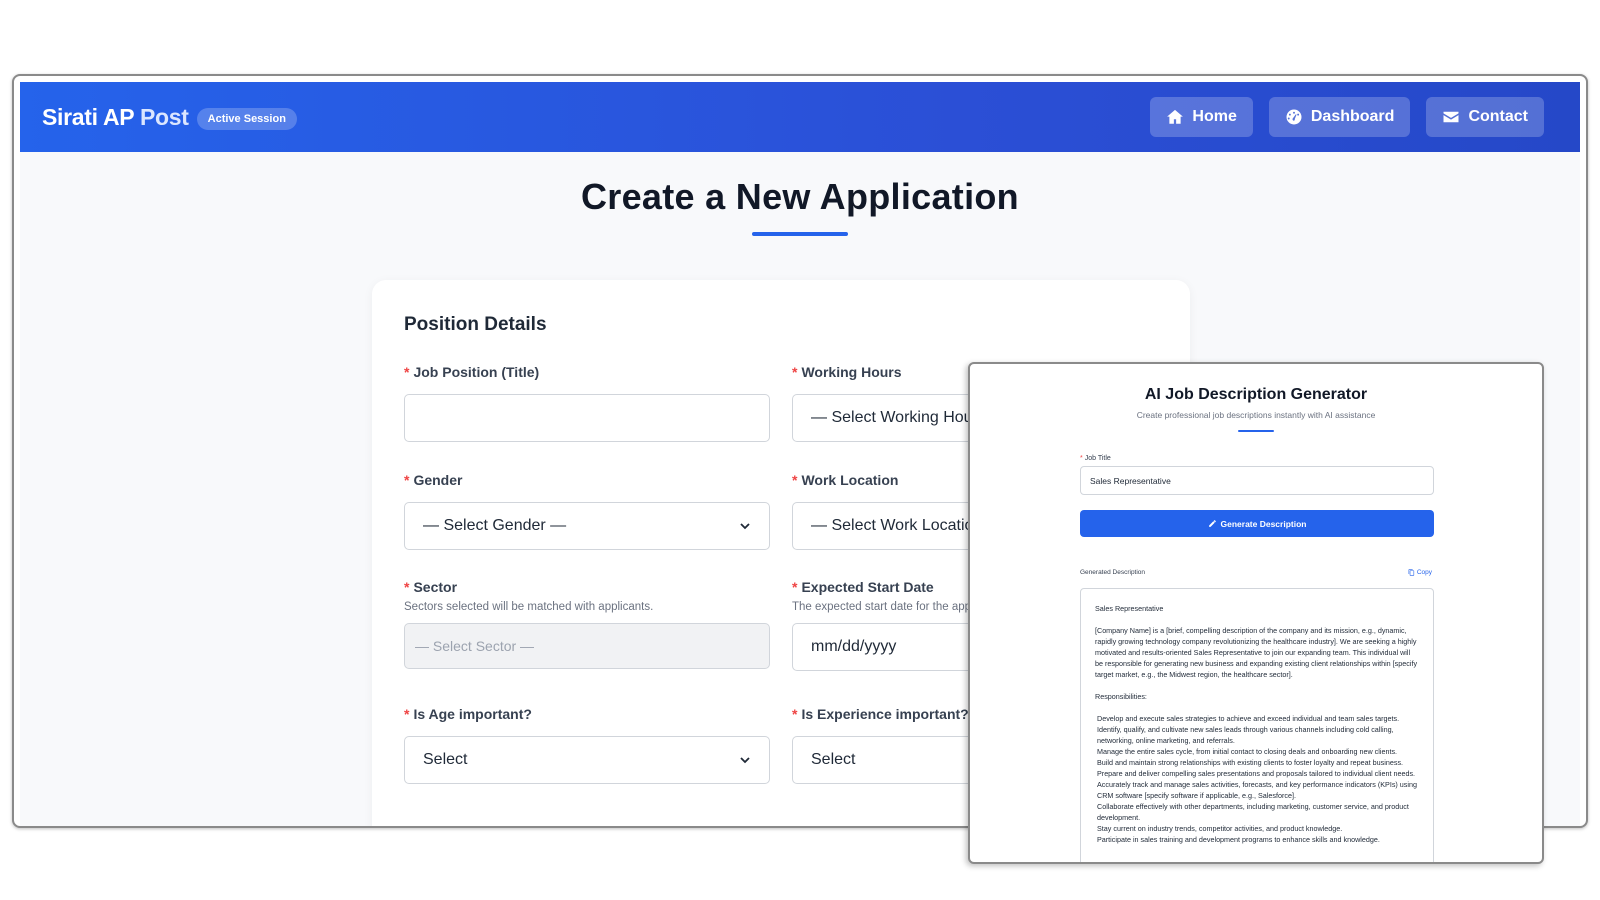 This screenshot has height=900, width=1600. I want to click on pencil-icon, so click(1212, 523).